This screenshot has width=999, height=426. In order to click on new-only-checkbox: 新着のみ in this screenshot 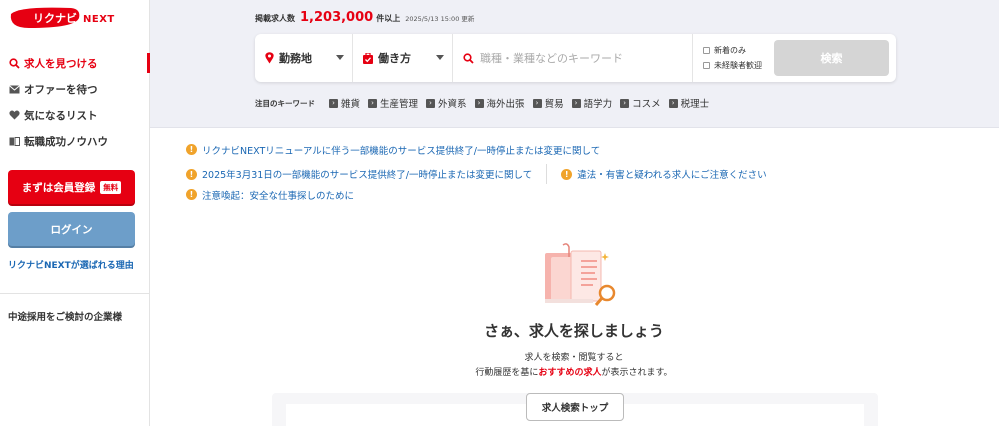, I will do `click(732, 50)`.